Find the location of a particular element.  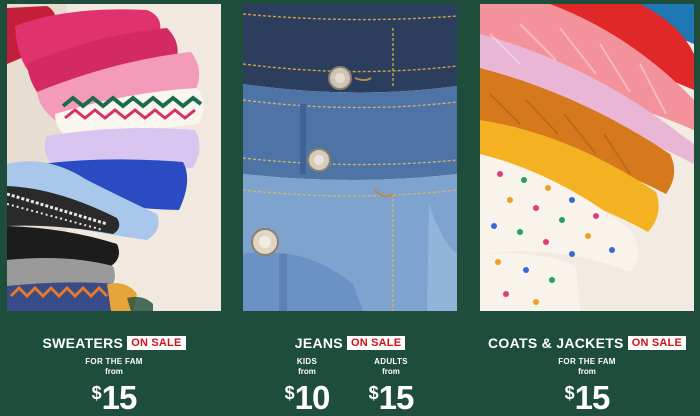

category-title: JEANS is located at coordinates (318, 342).